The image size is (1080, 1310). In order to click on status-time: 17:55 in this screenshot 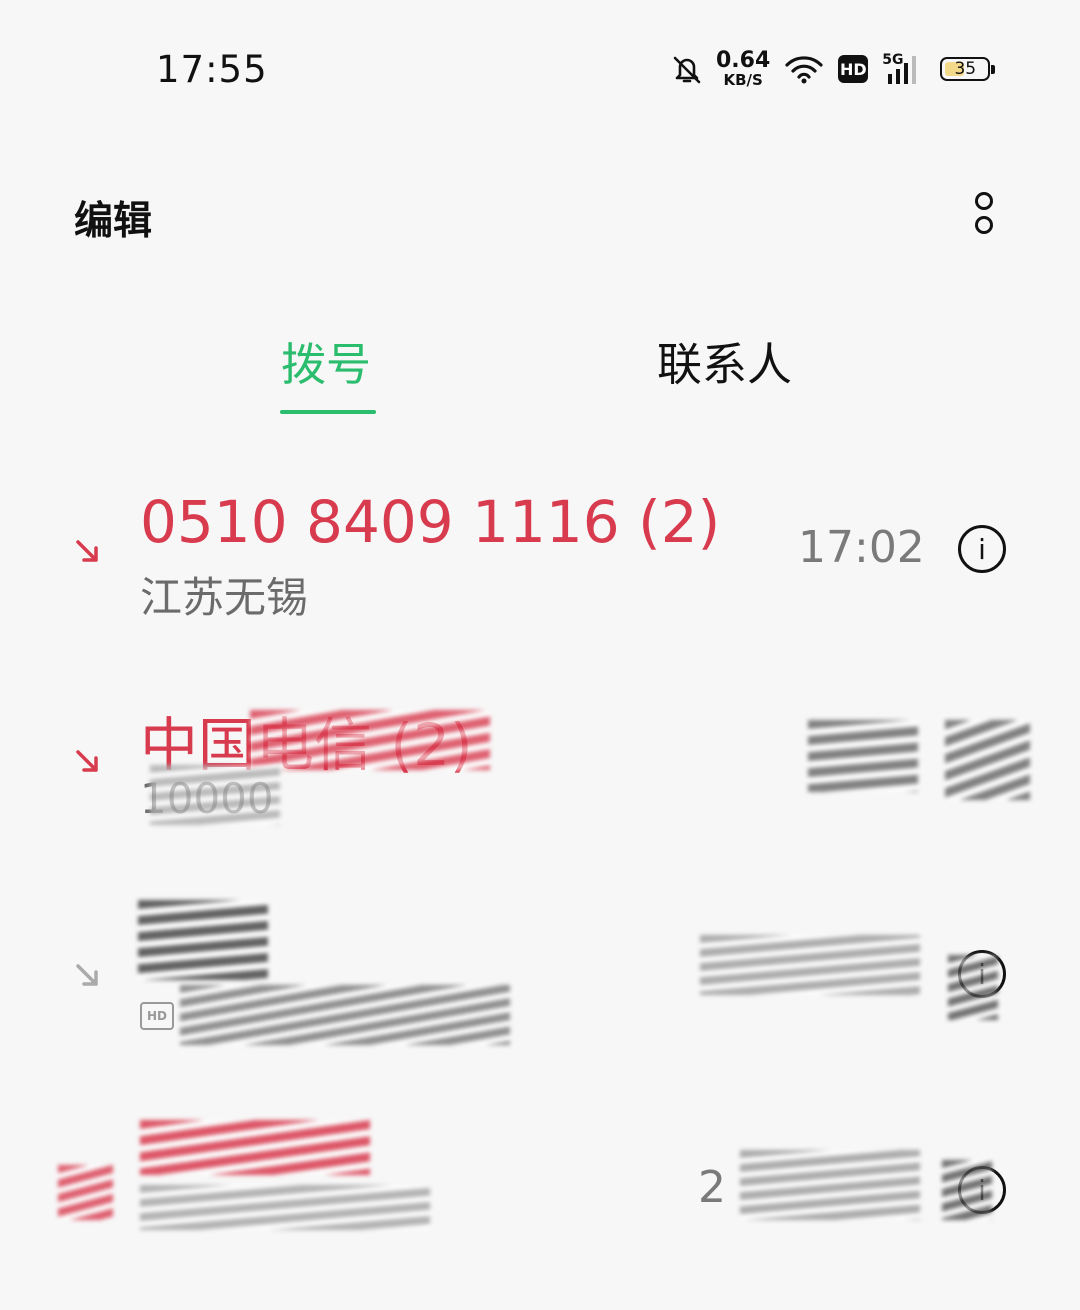, I will do `click(212, 69)`.